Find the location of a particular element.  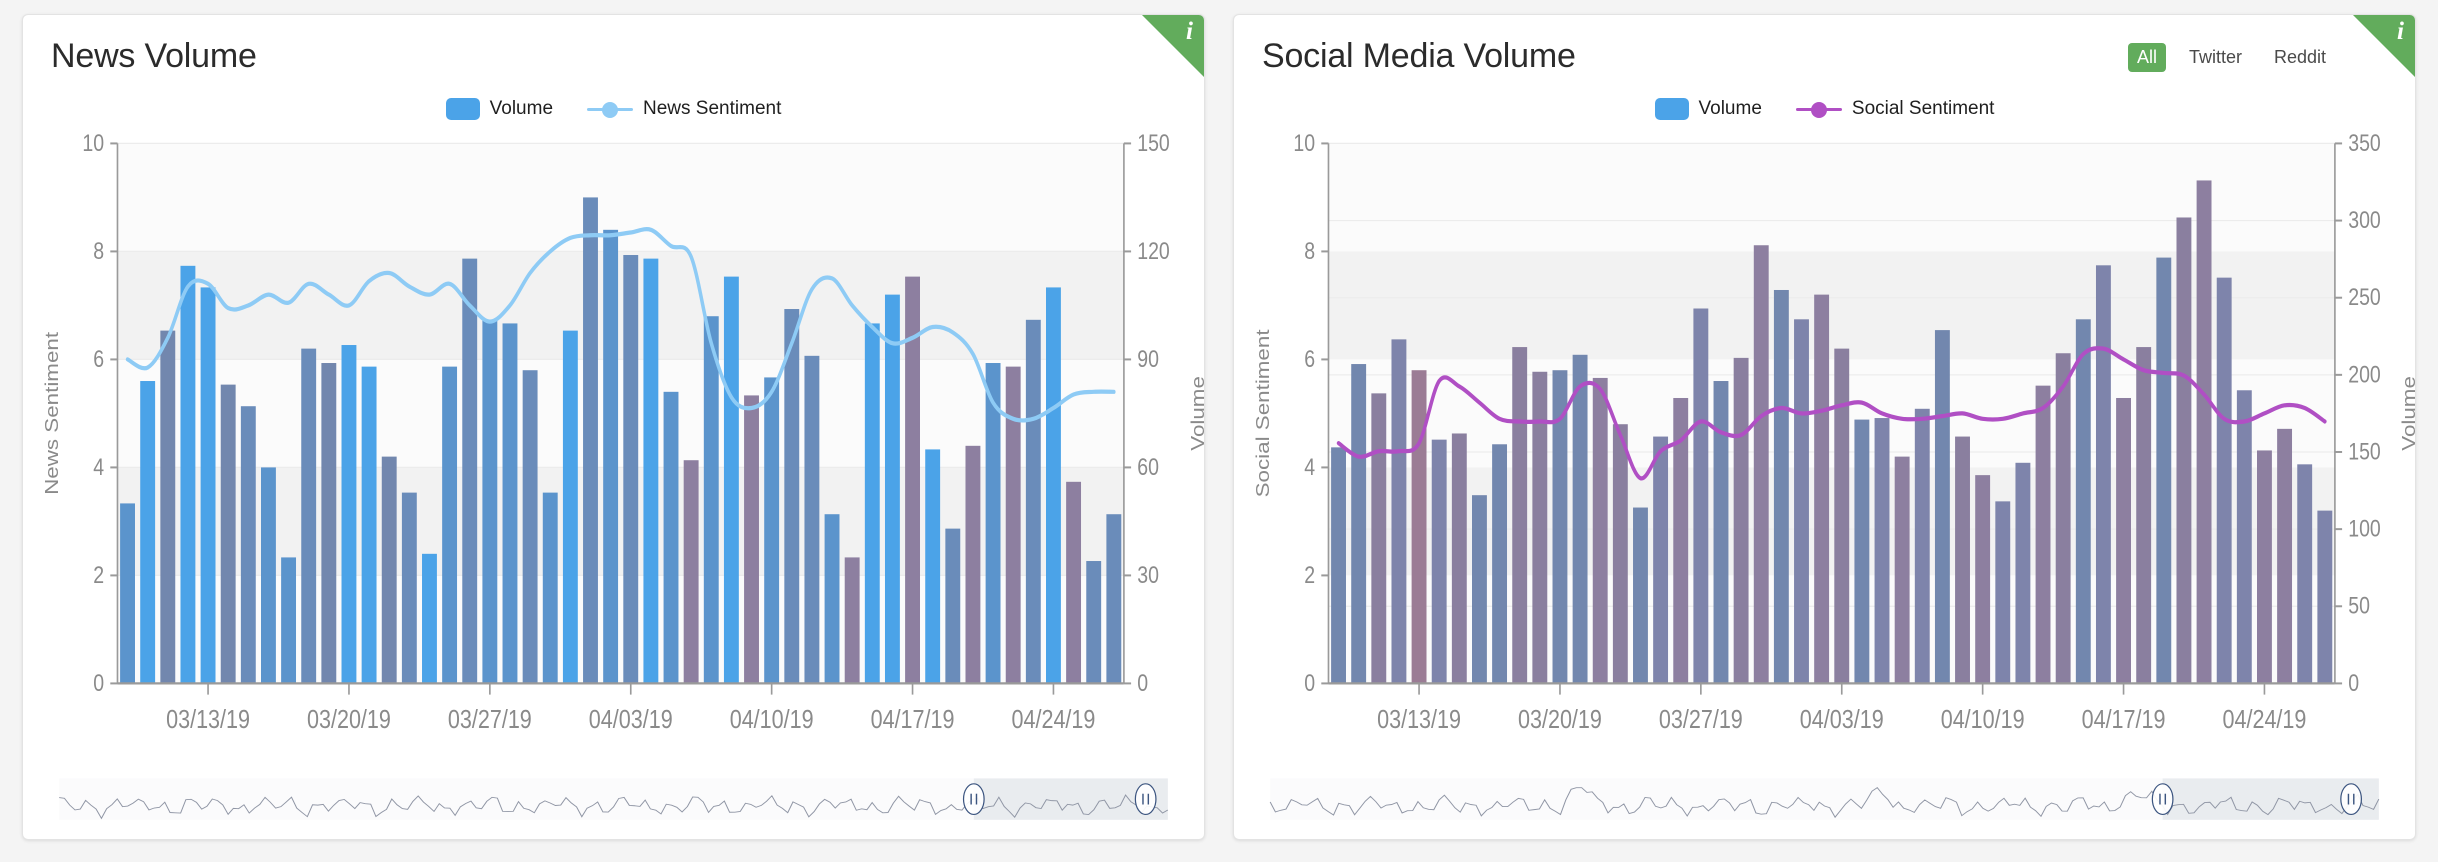

svg-text: 50 is located at coordinates (2359, 605).